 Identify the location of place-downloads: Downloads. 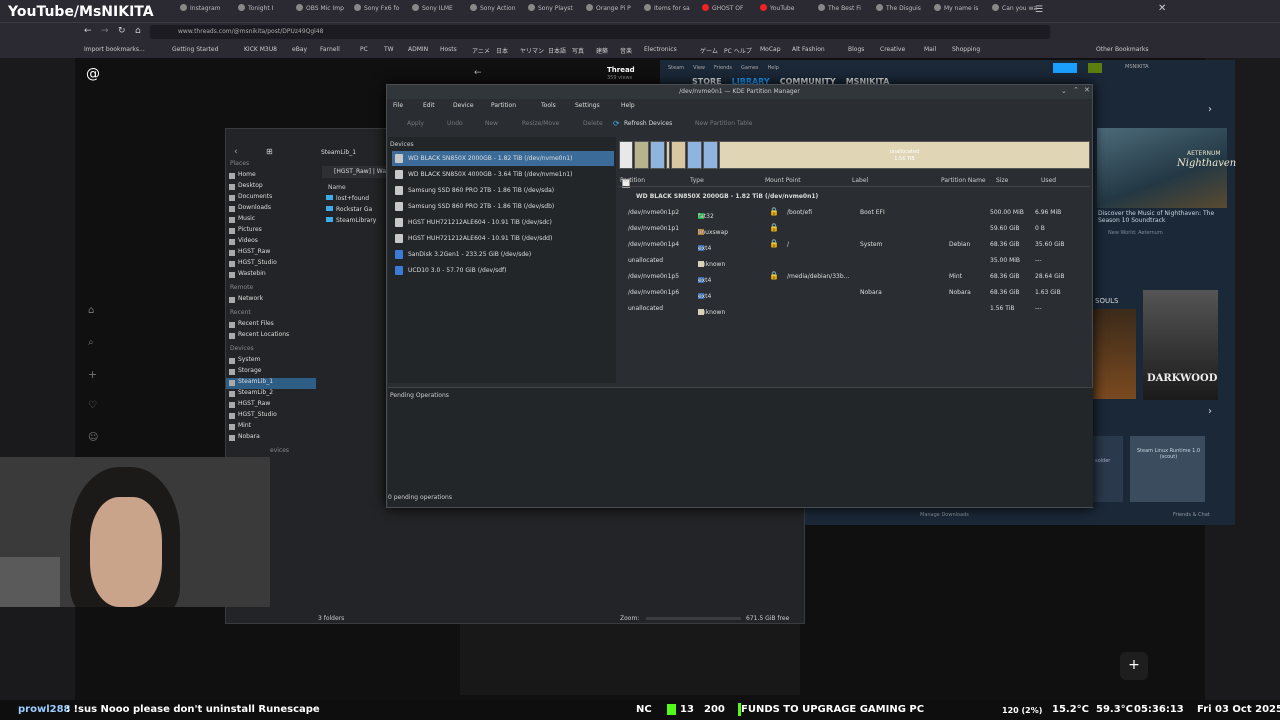
(271, 209).